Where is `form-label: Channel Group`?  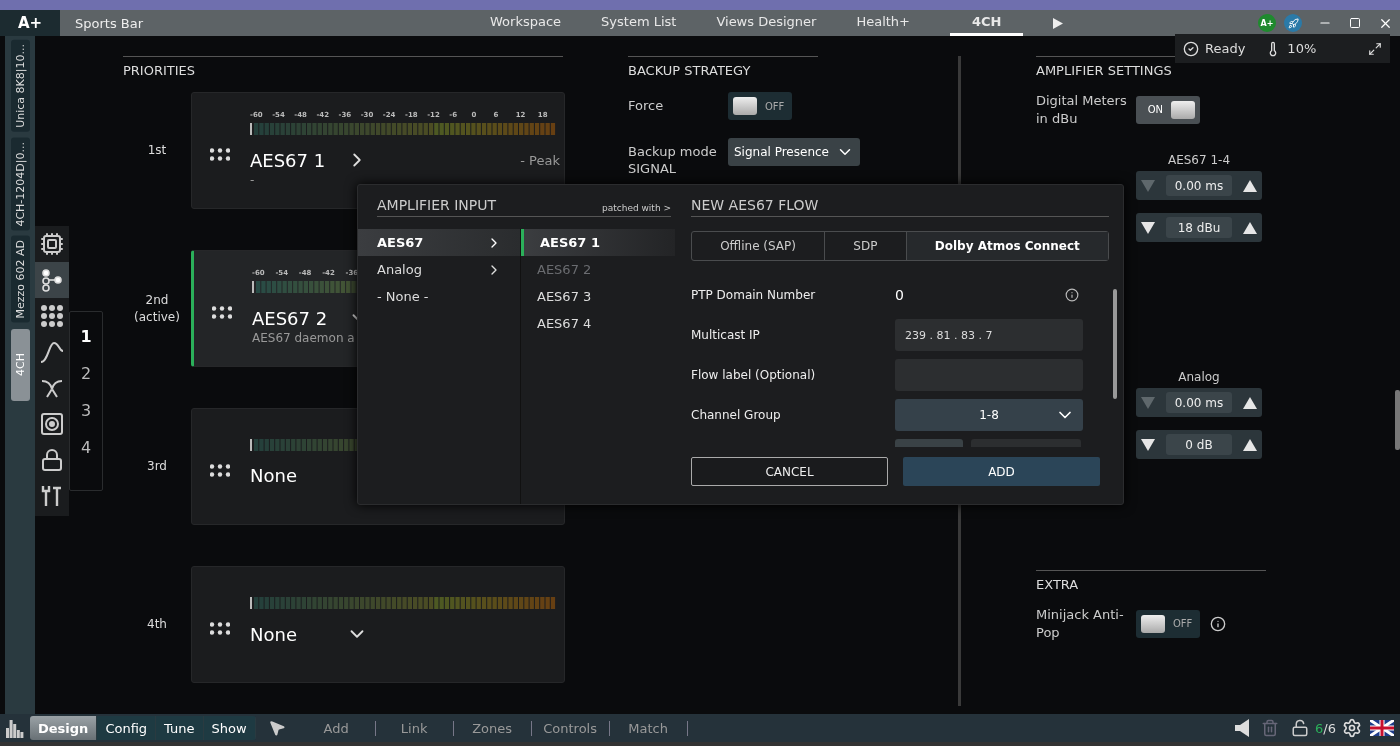 form-label: Channel Group is located at coordinates (736, 415).